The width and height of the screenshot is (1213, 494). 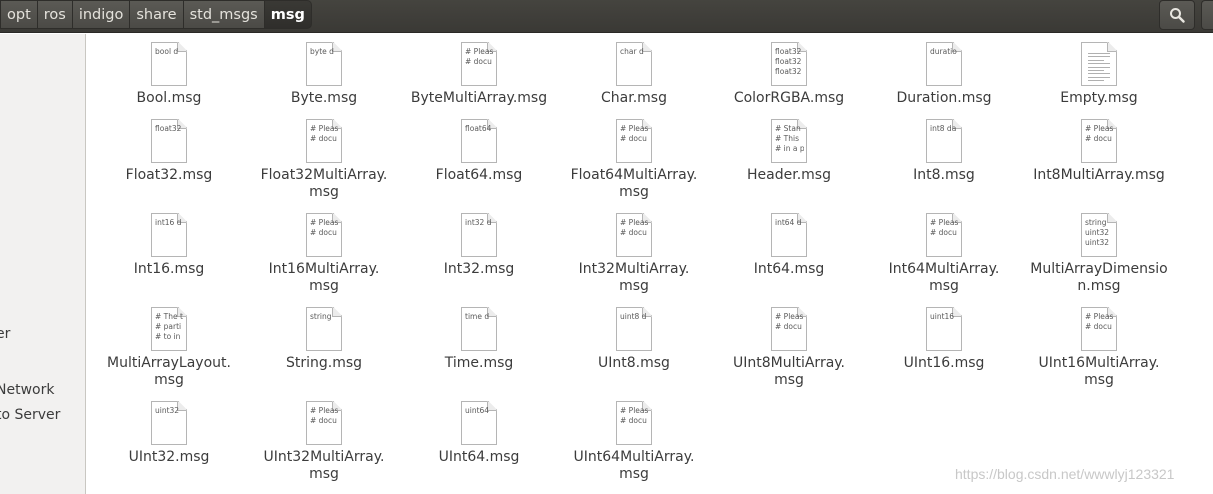 What do you see at coordinates (944, 254) in the screenshot?
I see `file-item: # Pleas # docu Int64MultiArray. msg` at bounding box center [944, 254].